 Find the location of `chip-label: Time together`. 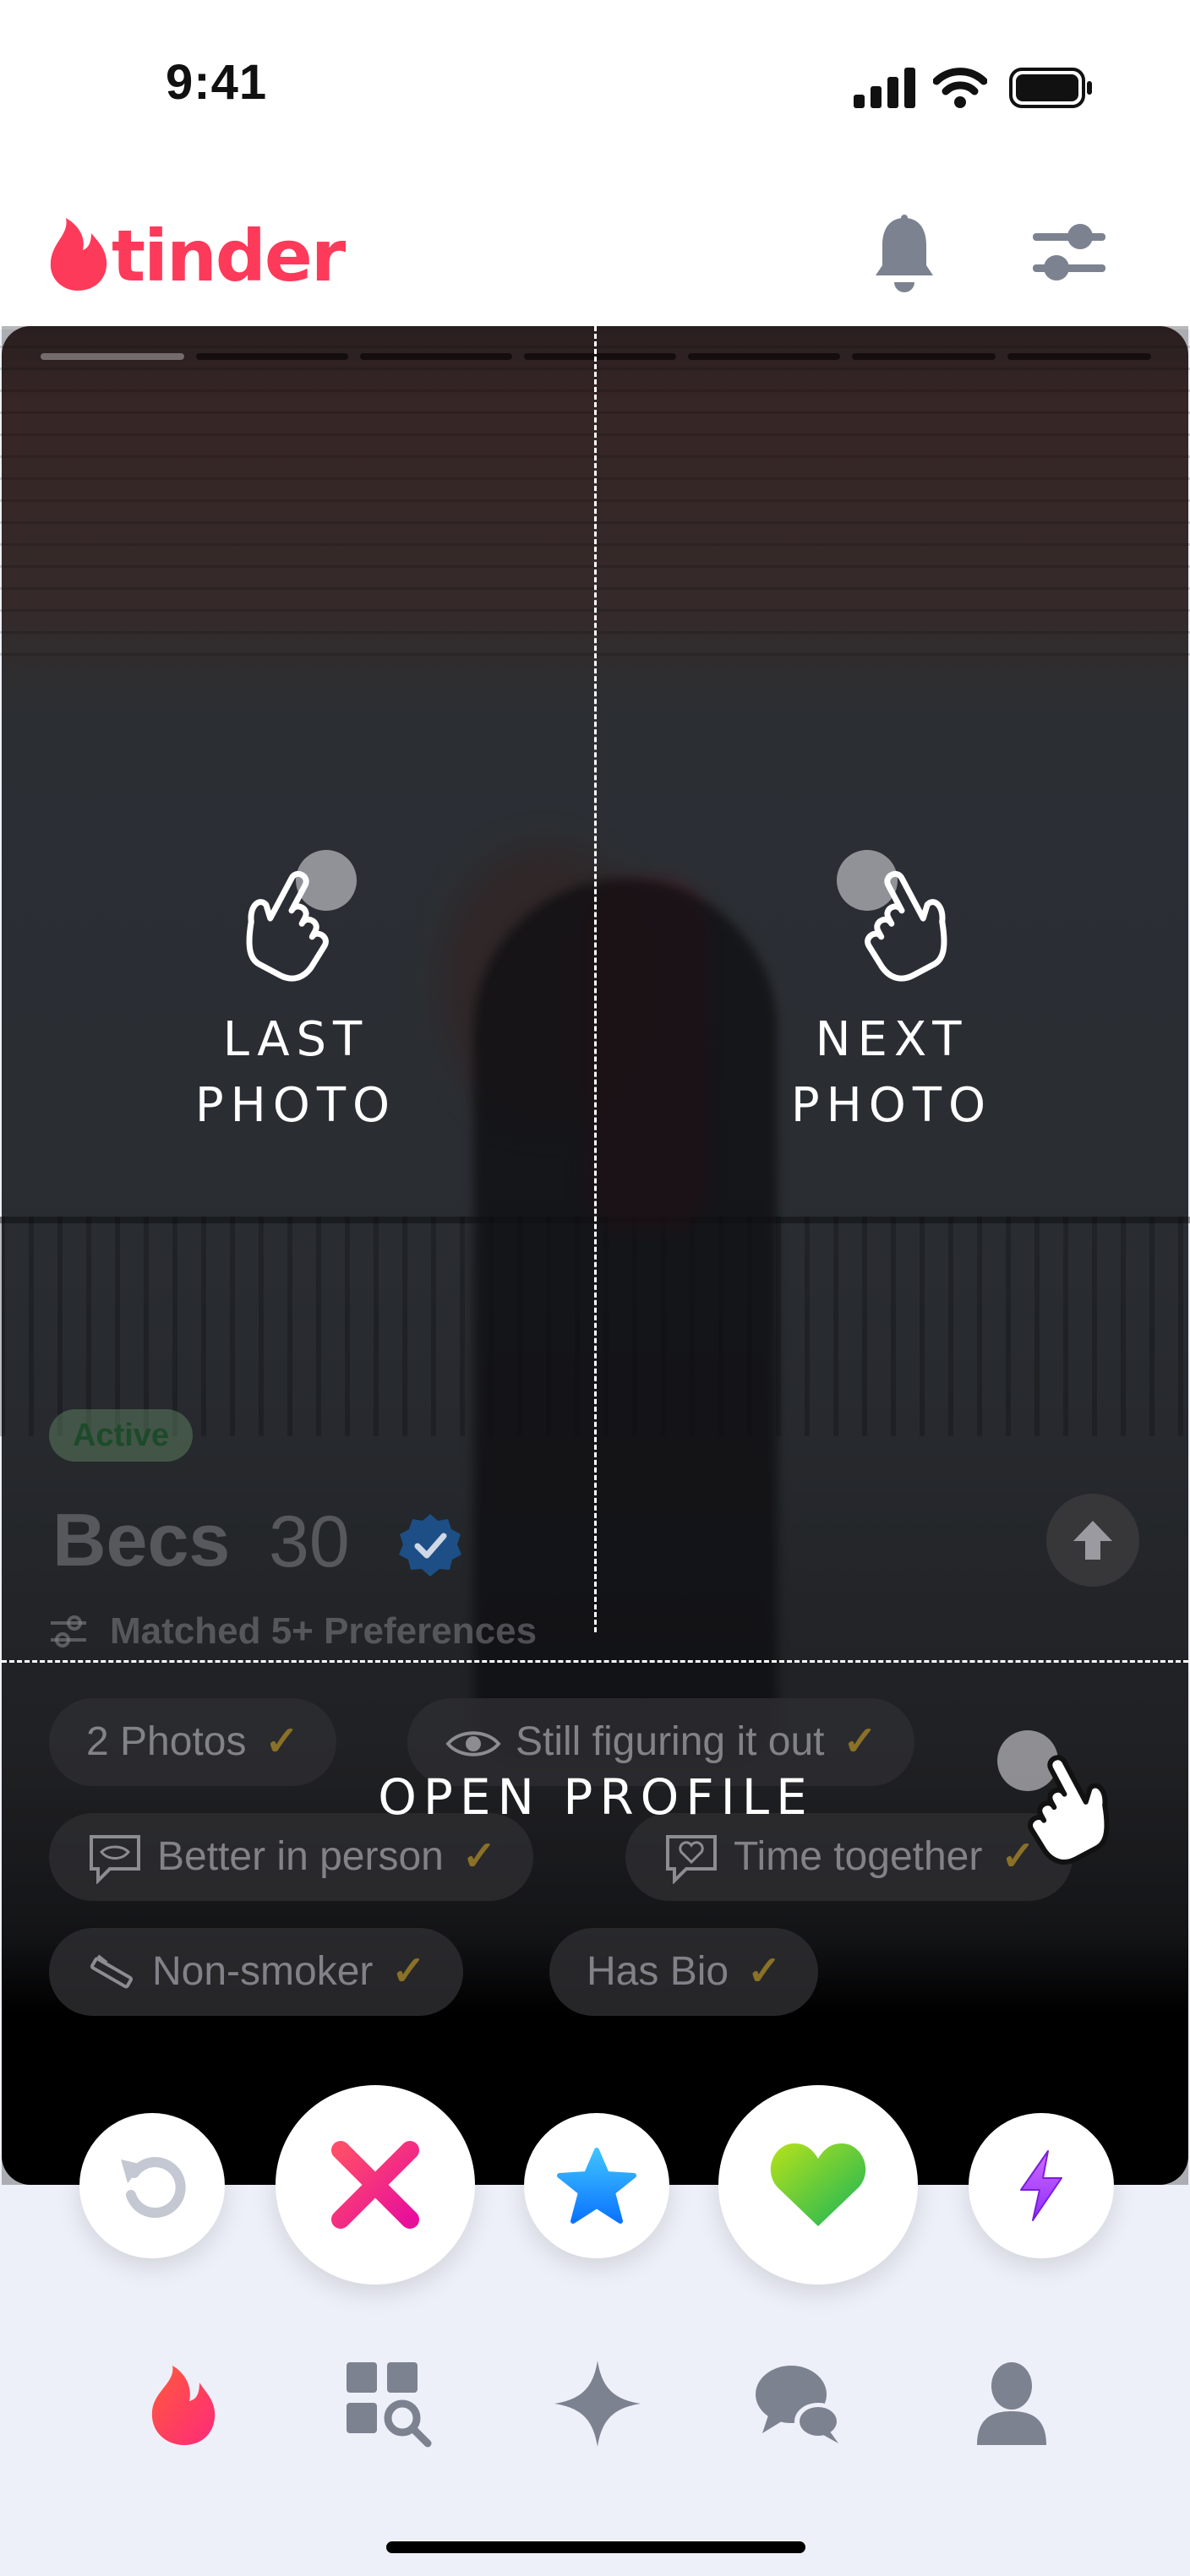

chip-label: Time together is located at coordinates (859, 1856).